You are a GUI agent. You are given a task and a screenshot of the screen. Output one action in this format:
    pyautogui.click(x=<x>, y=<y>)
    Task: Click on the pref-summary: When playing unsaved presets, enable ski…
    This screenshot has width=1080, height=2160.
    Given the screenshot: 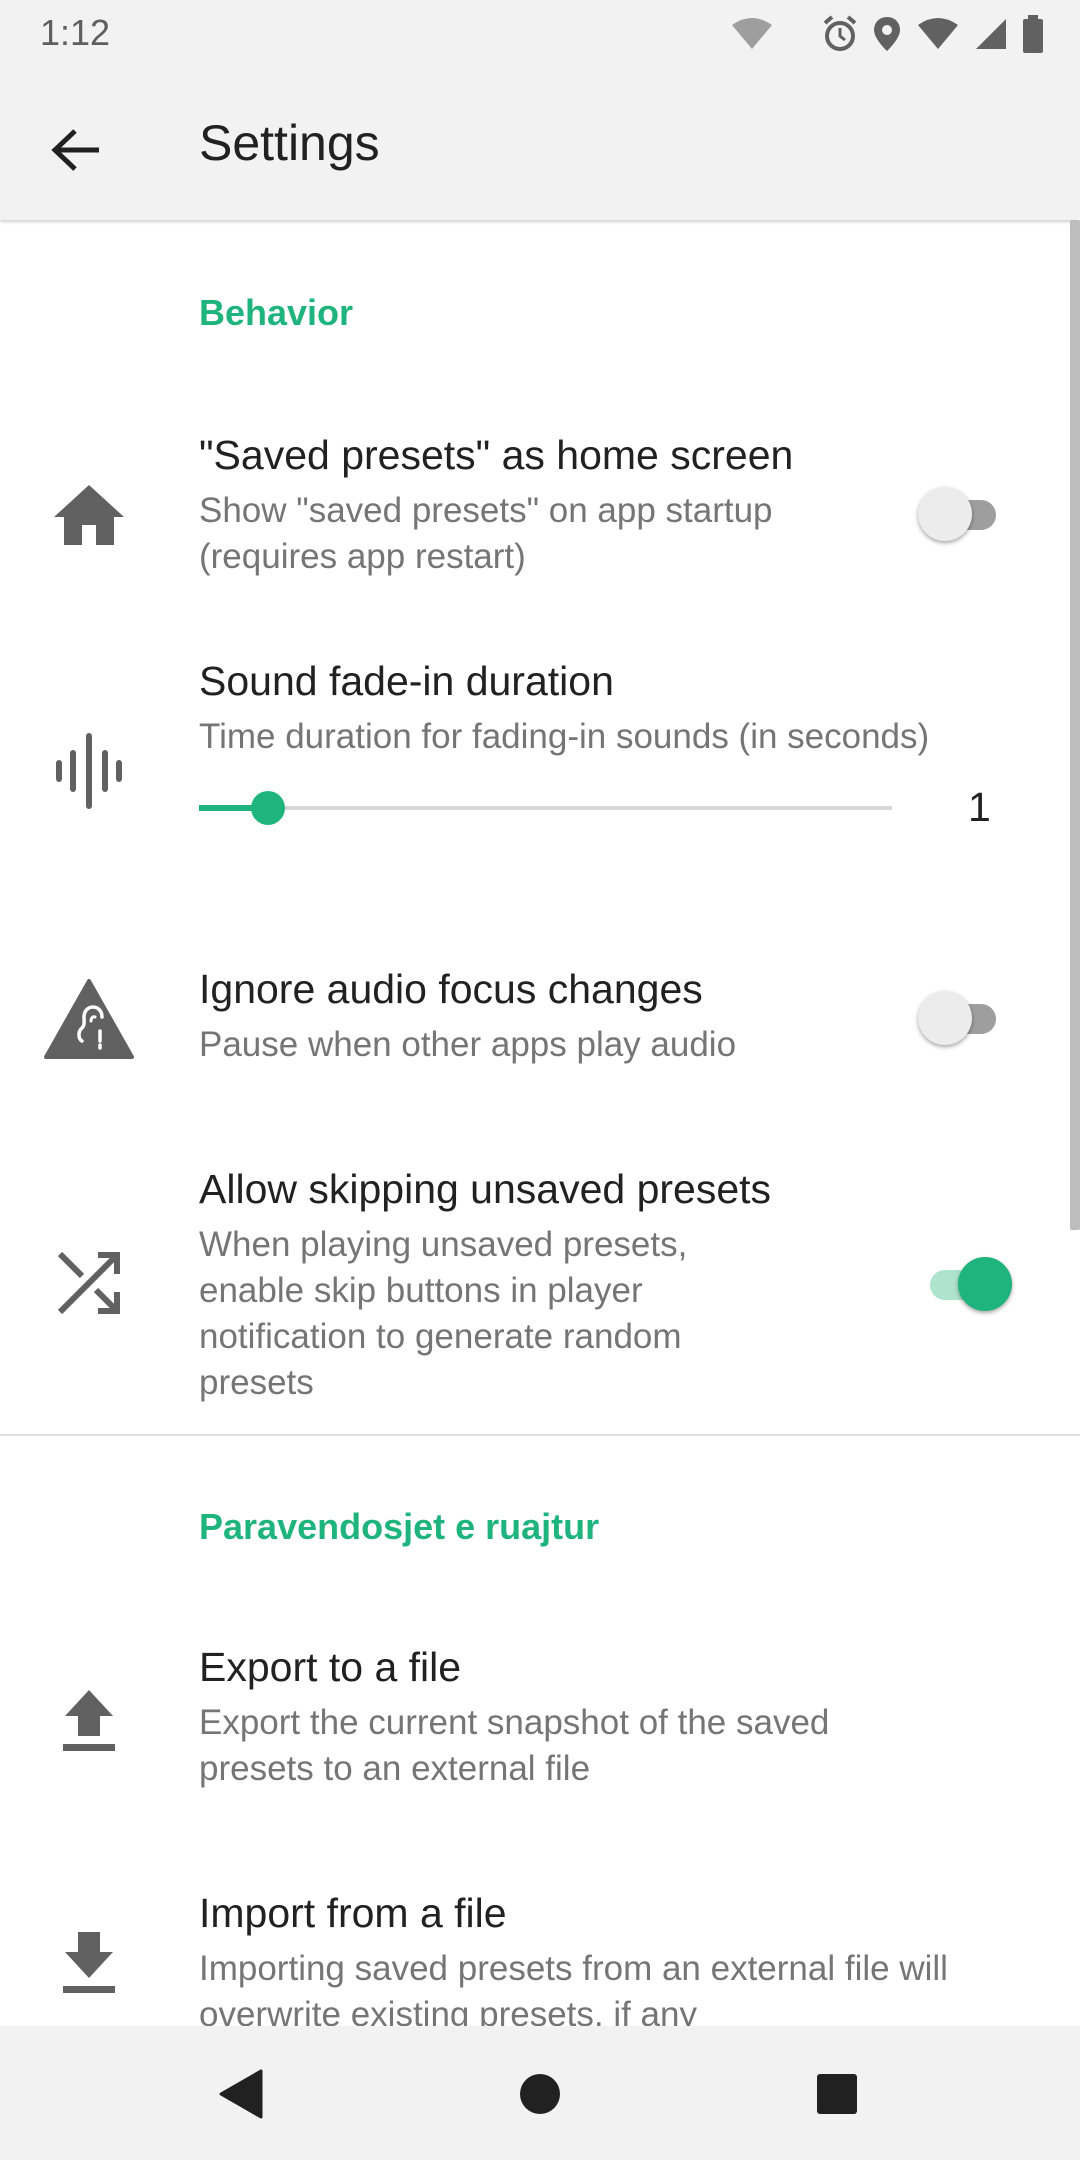 What is the action you would take?
    pyautogui.click(x=443, y=1313)
    